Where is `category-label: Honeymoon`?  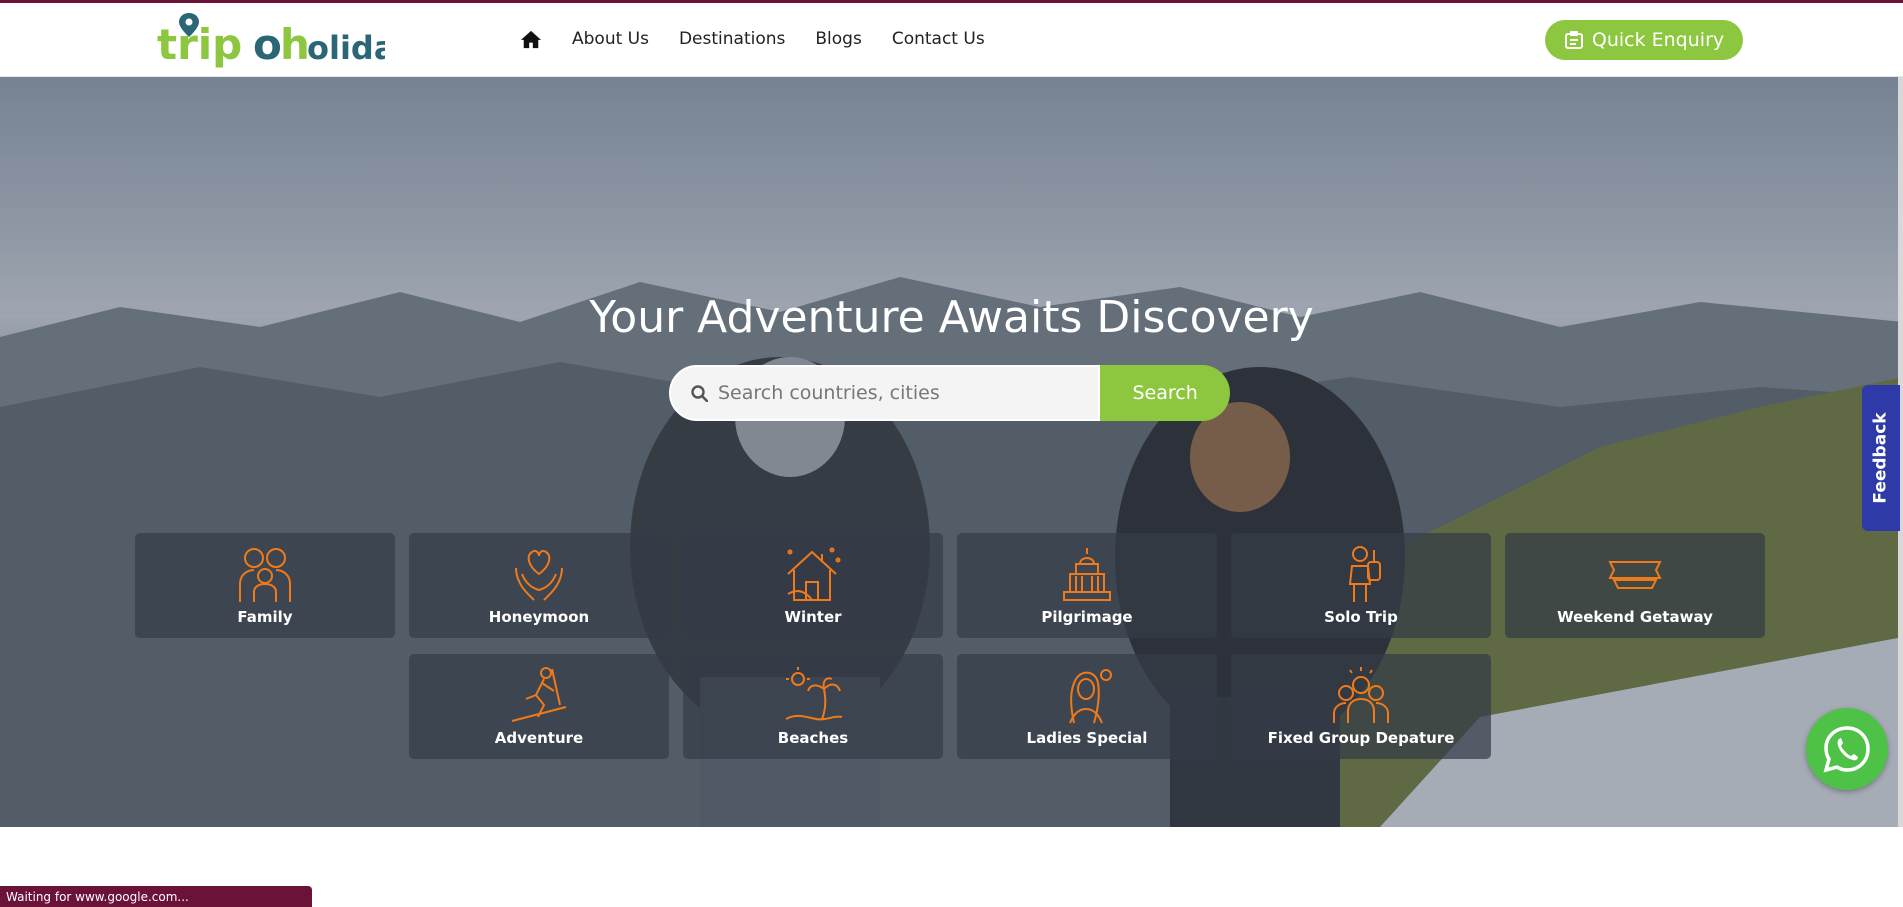
category-label: Honeymoon is located at coordinates (539, 617).